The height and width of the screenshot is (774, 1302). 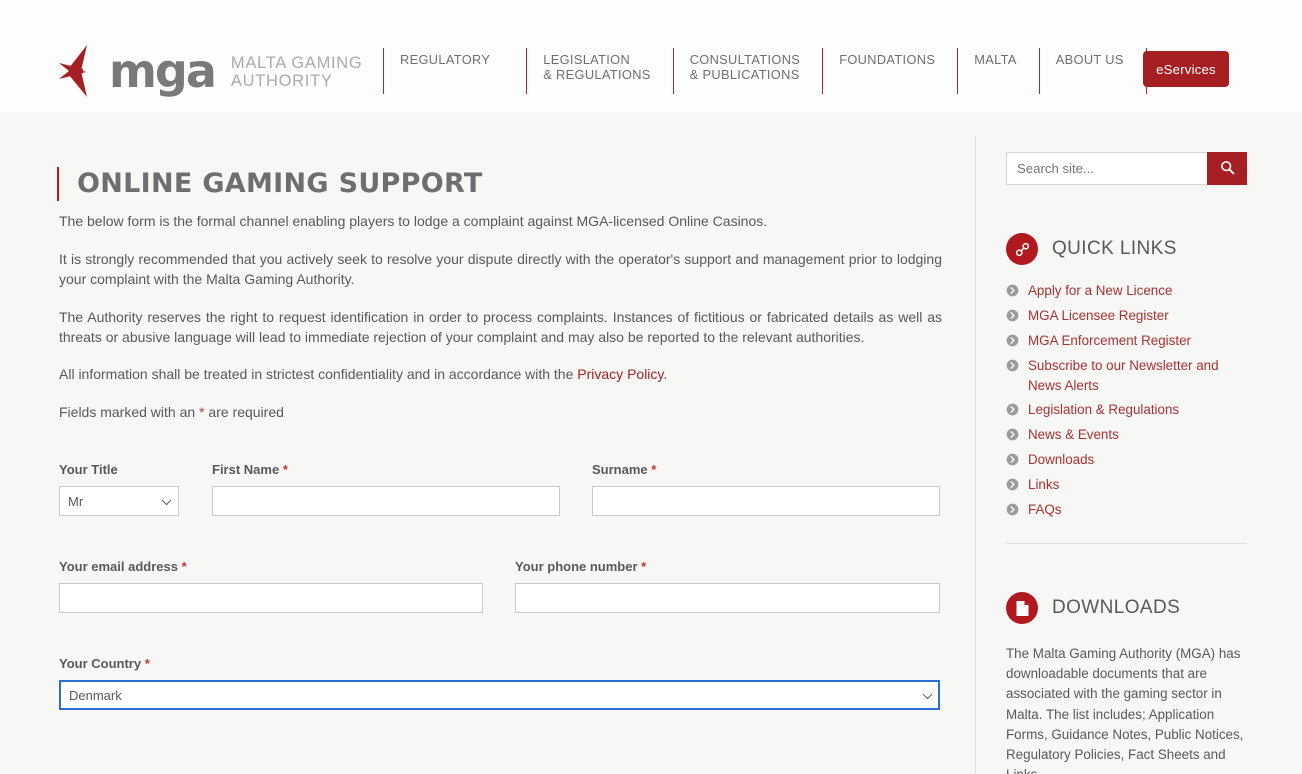 I want to click on field-first-name: First Name *, so click(x=386, y=489).